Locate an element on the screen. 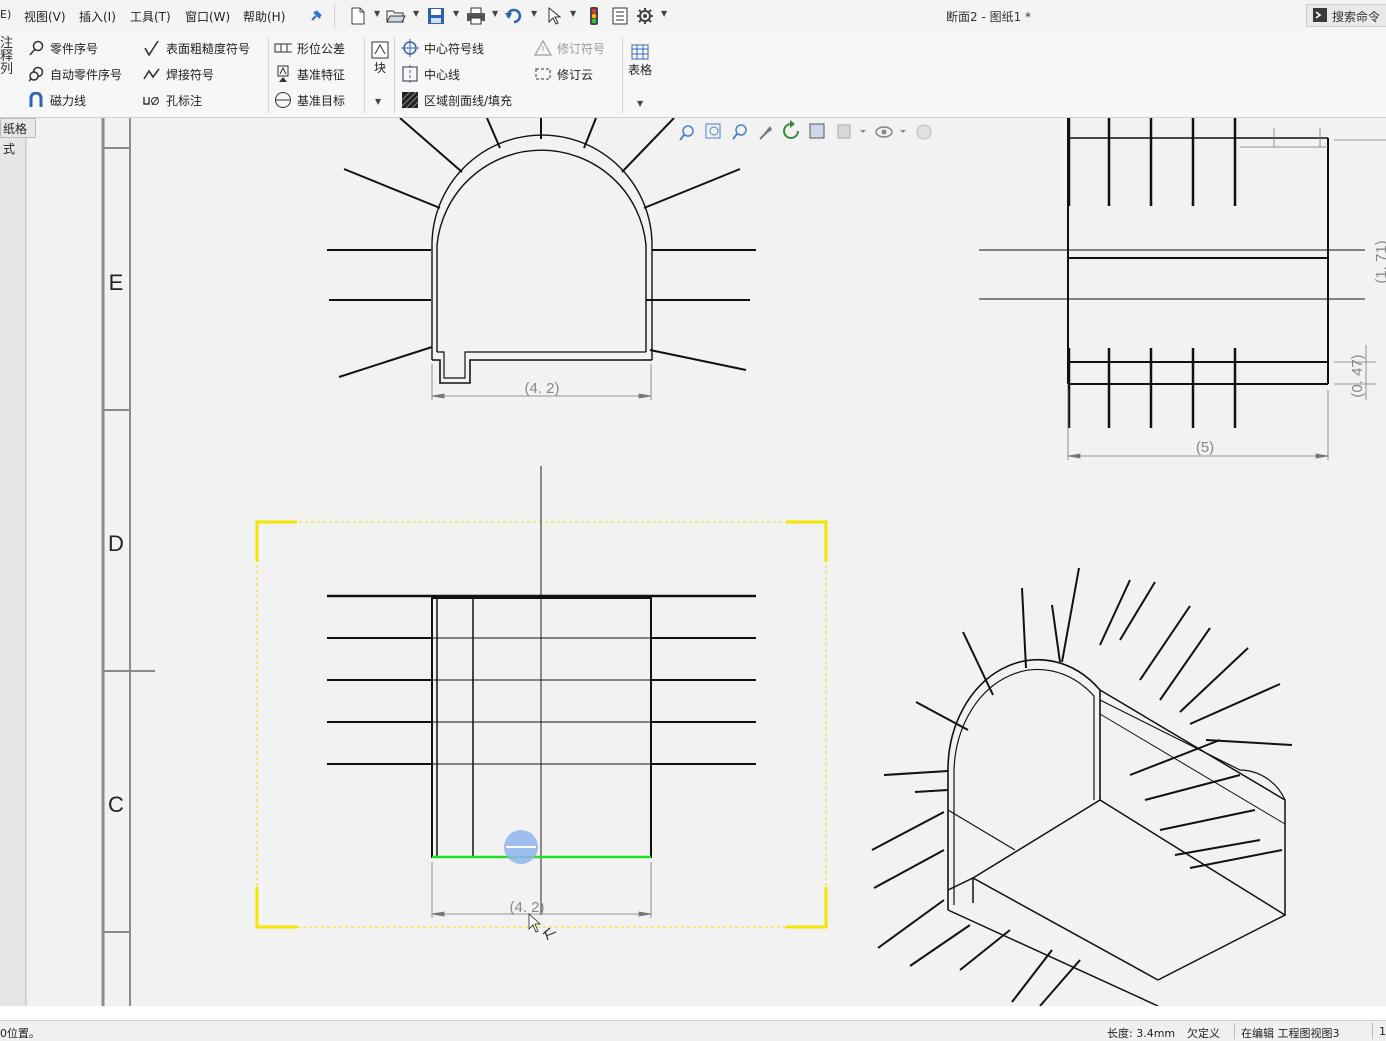 The image size is (1386, 1041). auto-balloon-button: 自动零件序号 is located at coordinates (74, 74).